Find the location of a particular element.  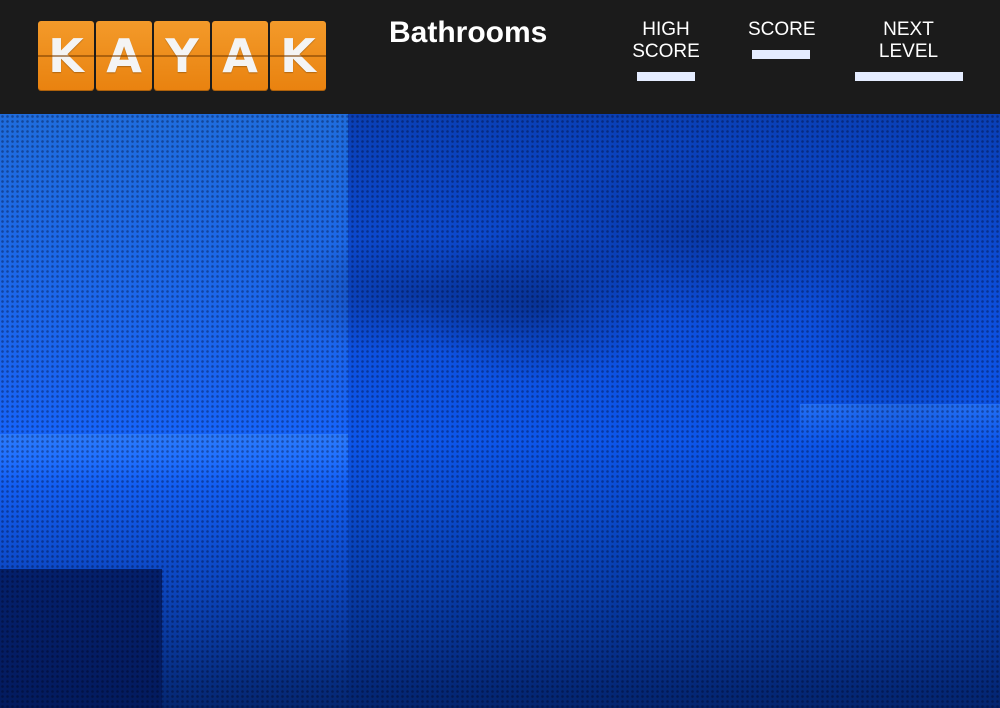

logo-letter: Y is located at coordinates (182, 56).